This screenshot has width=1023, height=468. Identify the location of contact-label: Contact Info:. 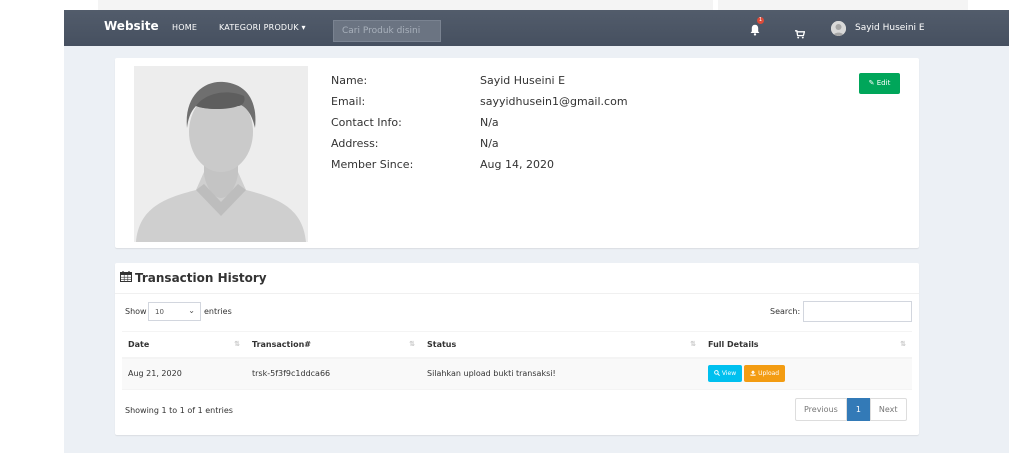
(366, 122).